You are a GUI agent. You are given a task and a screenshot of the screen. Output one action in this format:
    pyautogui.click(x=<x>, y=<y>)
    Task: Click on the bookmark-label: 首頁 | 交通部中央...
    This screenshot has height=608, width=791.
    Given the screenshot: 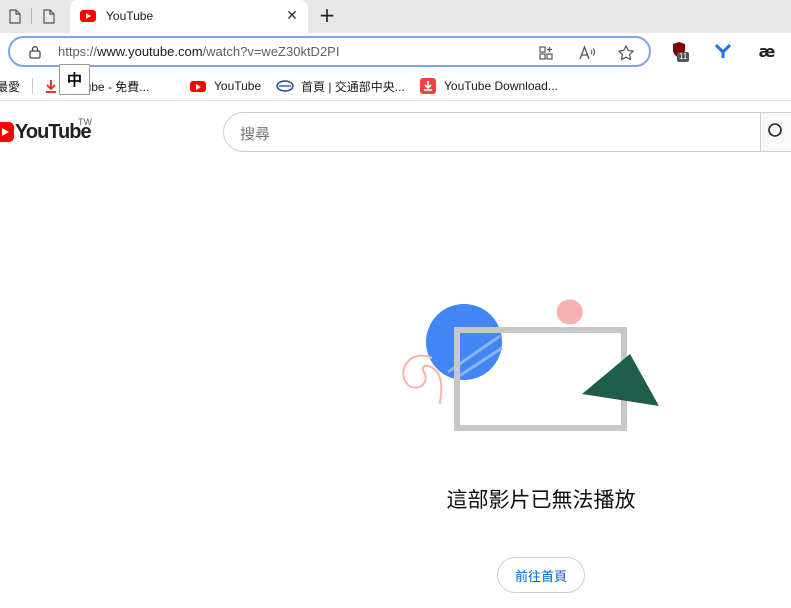 What is the action you would take?
    pyautogui.click(x=353, y=86)
    